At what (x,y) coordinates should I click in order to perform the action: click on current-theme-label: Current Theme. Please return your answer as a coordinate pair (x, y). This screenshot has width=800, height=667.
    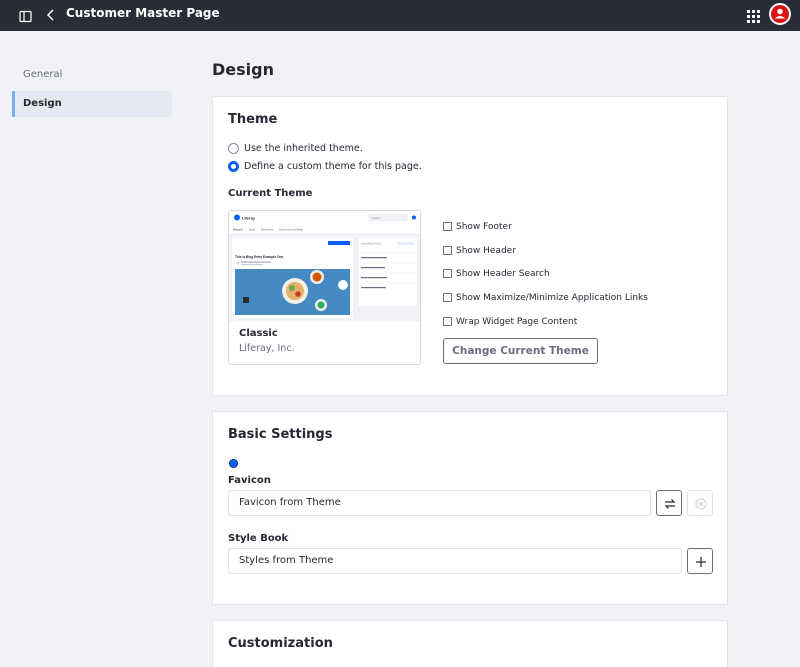
    Looking at the image, I should click on (270, 193).